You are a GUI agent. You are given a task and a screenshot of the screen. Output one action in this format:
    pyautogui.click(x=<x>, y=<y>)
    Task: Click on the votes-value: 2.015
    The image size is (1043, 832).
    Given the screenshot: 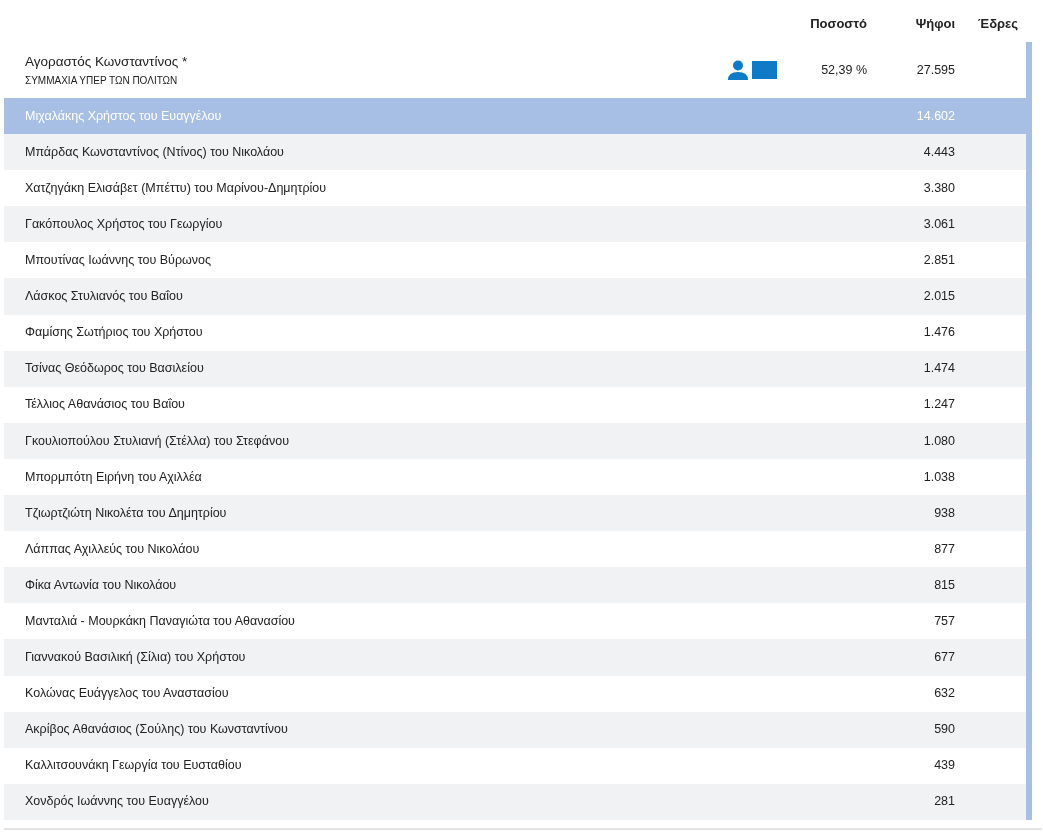 What is the action you would take?
    pyautogui.click(x=938, y=297)
    